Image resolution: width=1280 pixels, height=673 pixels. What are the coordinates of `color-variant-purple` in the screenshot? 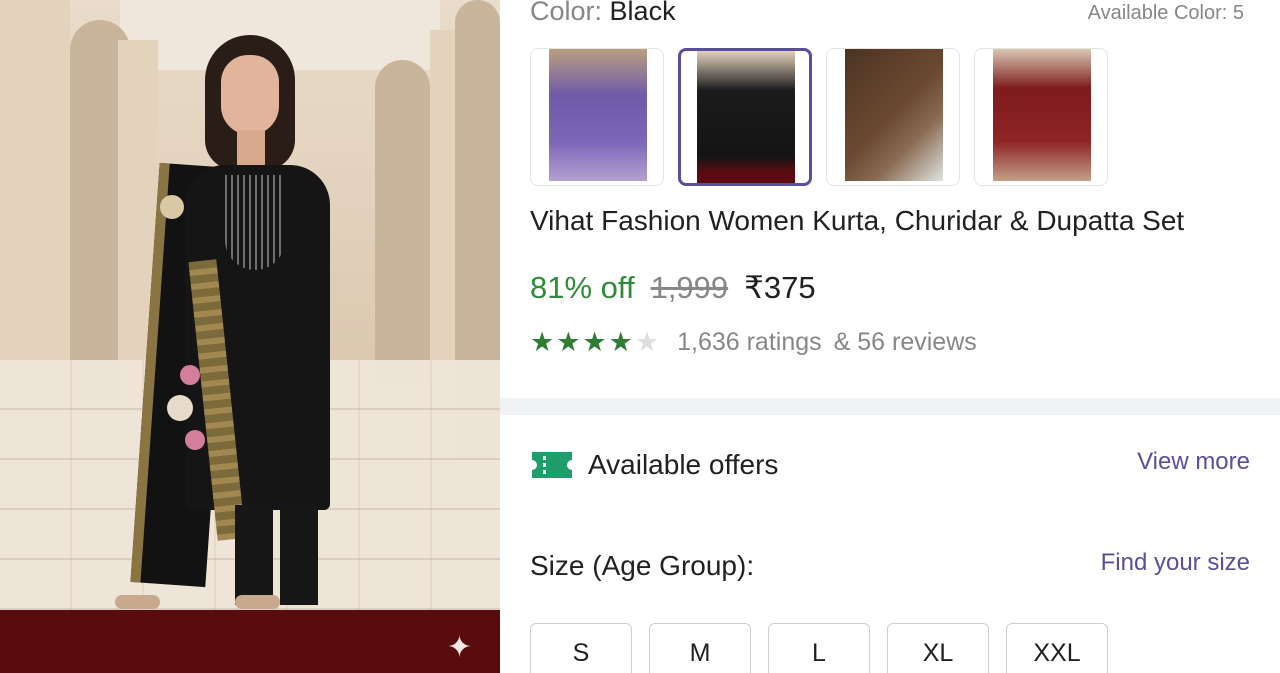 It's located at (597, 117).